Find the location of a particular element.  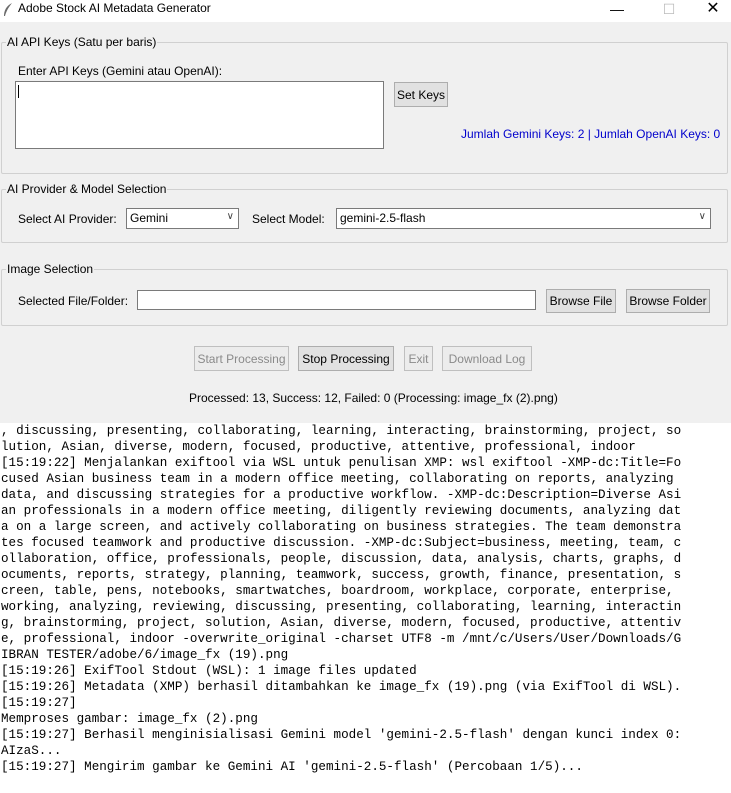

selected-path-label: Selected File/Folder: is located at coordinates (73, 301).